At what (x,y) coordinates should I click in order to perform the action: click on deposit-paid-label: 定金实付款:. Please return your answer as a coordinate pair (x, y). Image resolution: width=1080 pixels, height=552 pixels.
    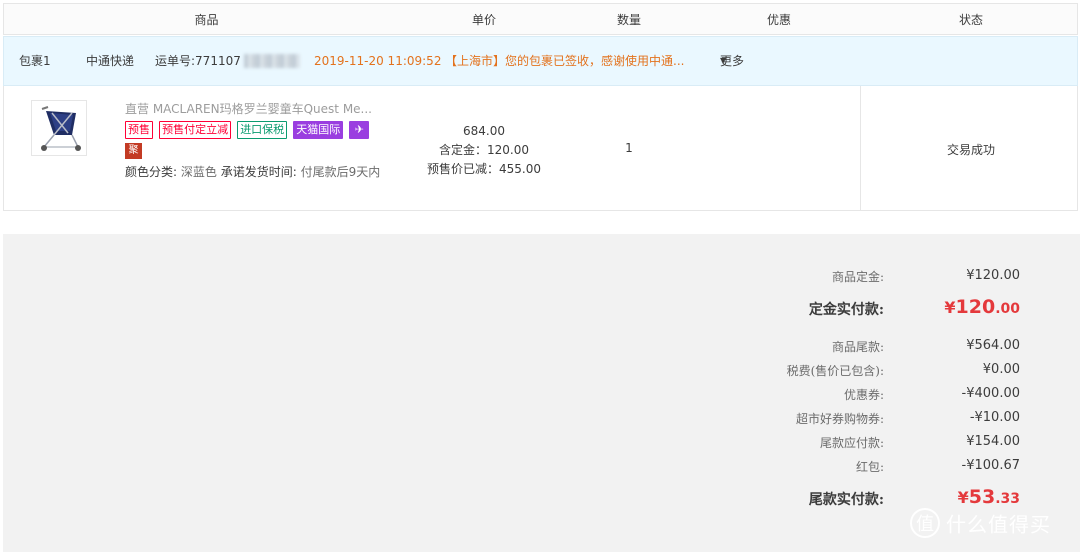
    Looking at the image, I should click on (846, 310).